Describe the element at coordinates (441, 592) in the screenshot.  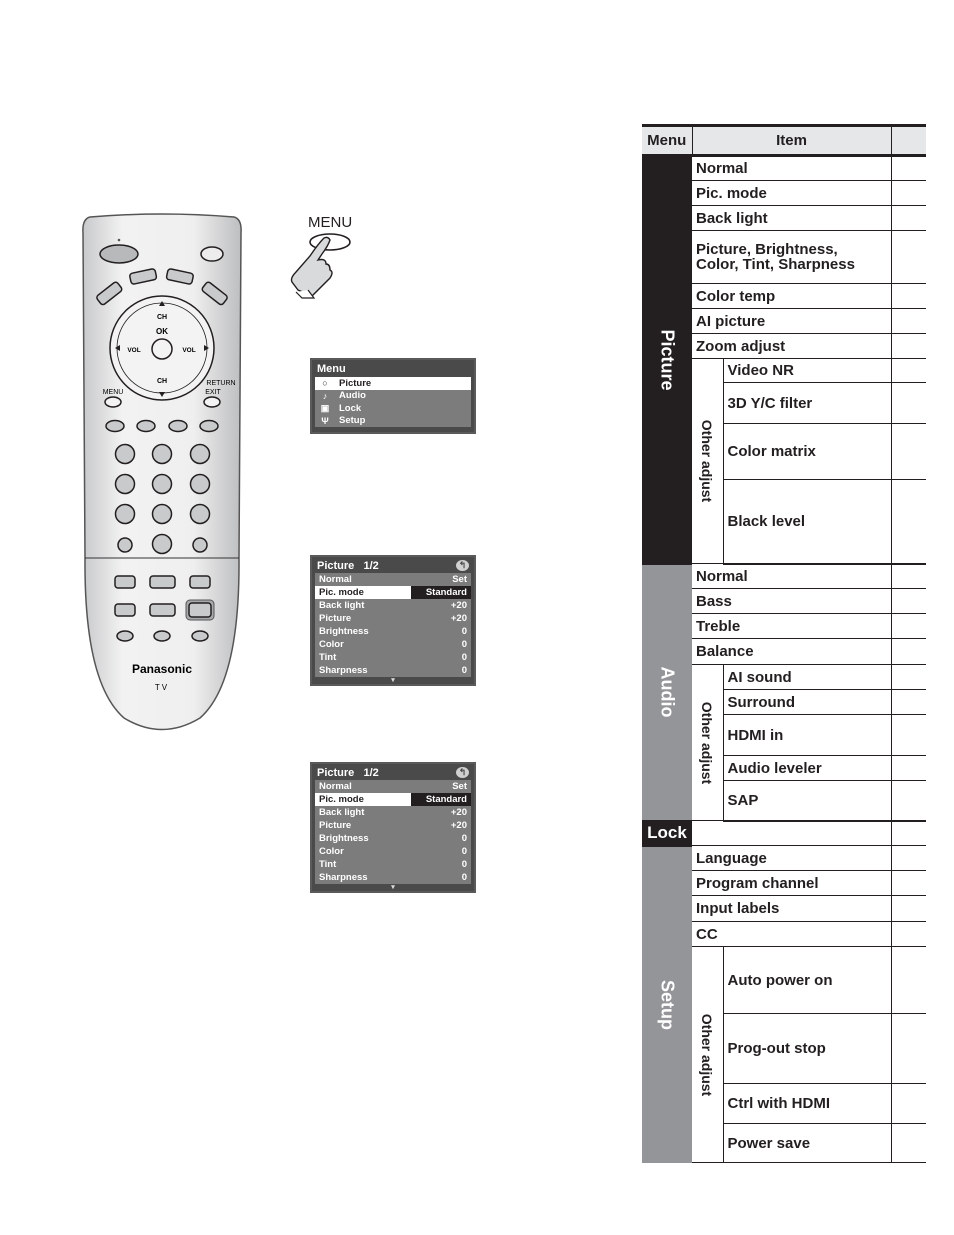
I see `osd-row-value: Standard` at that location.